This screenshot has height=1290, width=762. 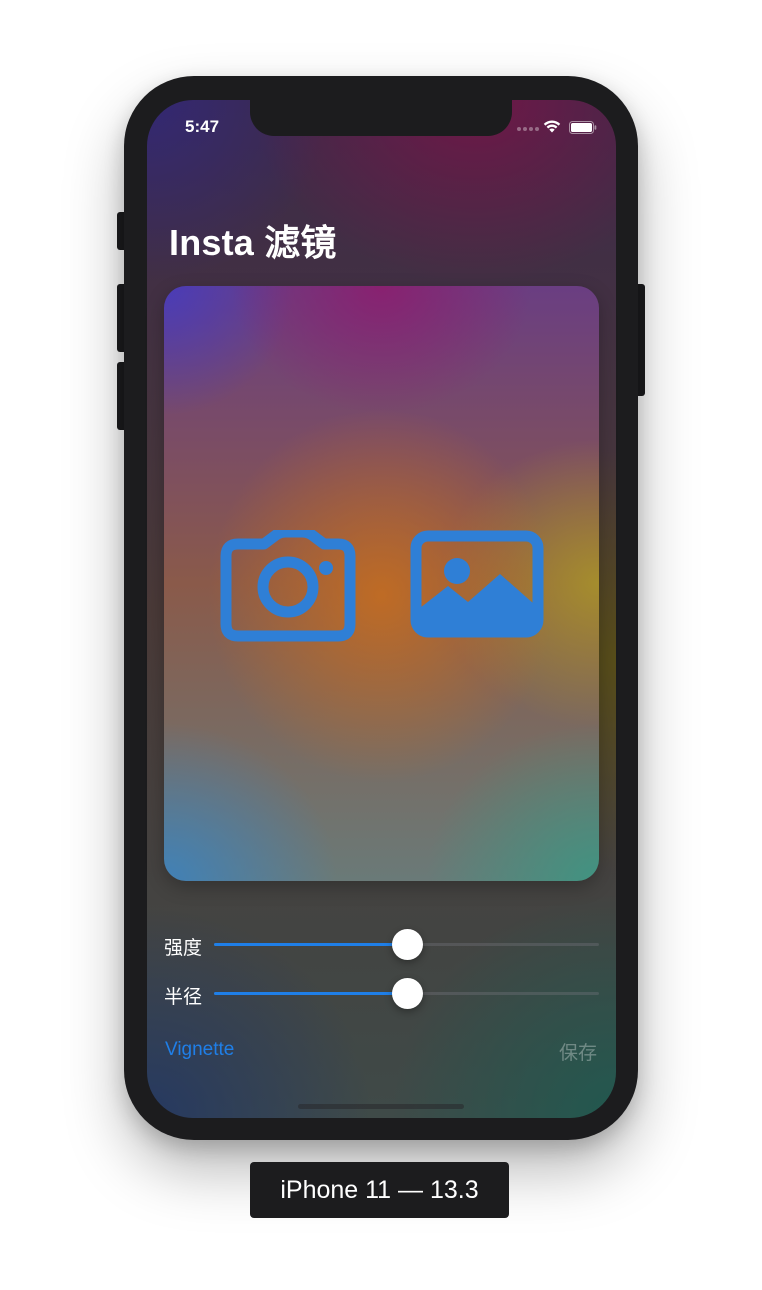 I want to click on radius-slider-fill, so click(x=310, y=993).